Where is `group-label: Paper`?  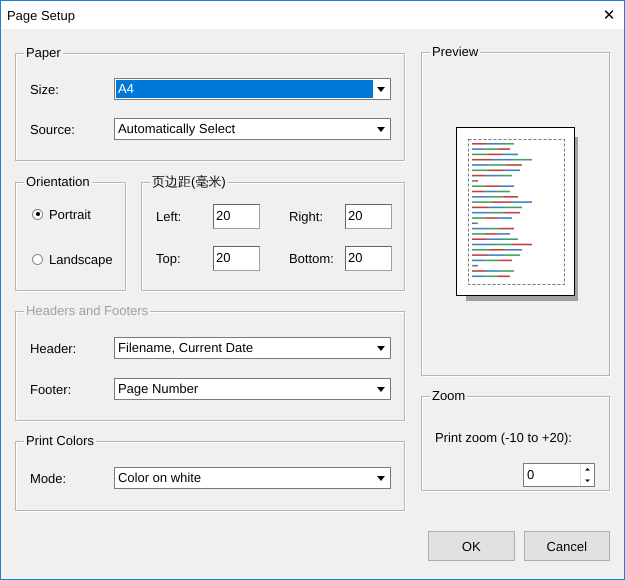 group-label: Paper is located at coordinates (43, 53).